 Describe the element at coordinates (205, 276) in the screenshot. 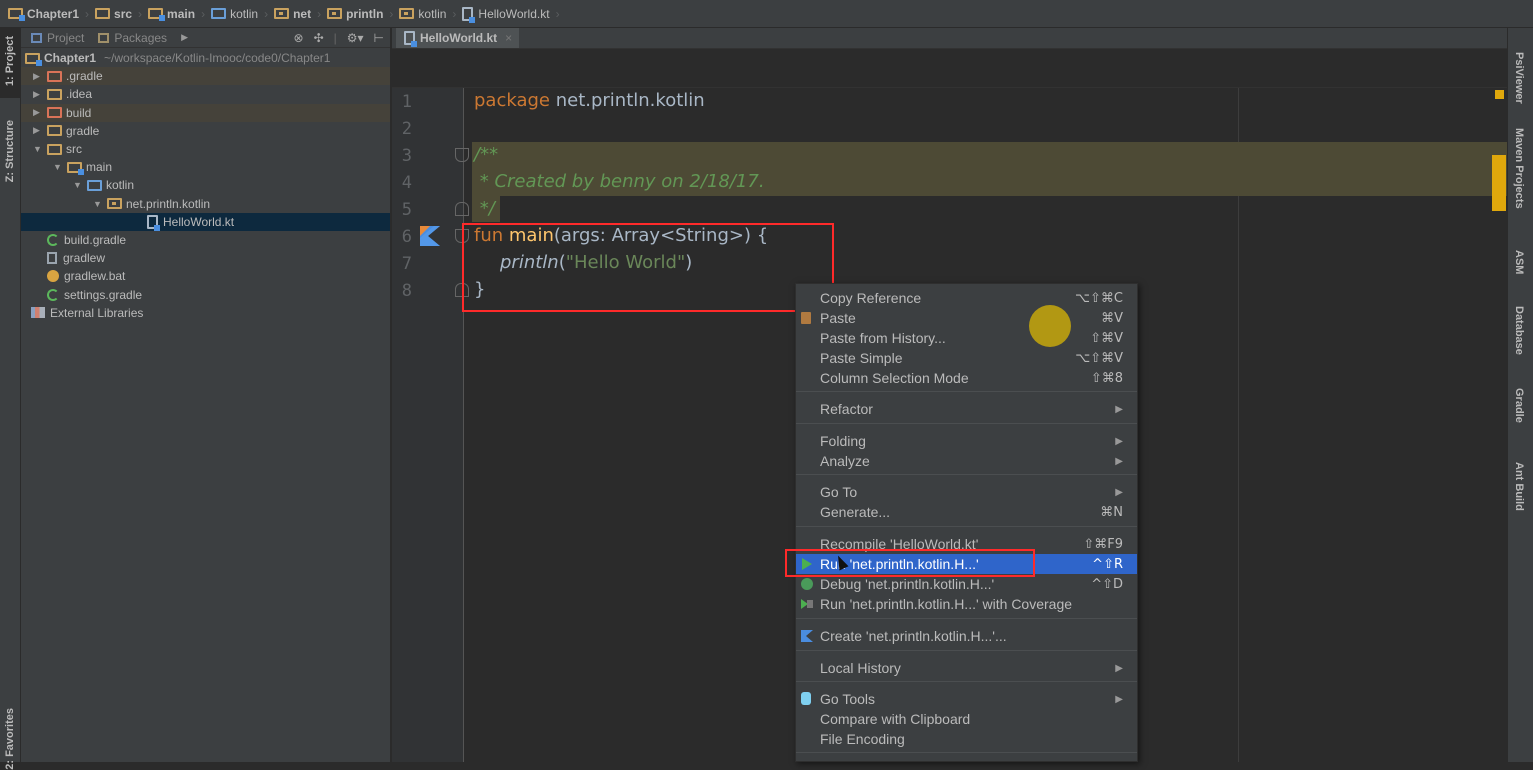

I see `tree-item: gradlew.bat` at that location.